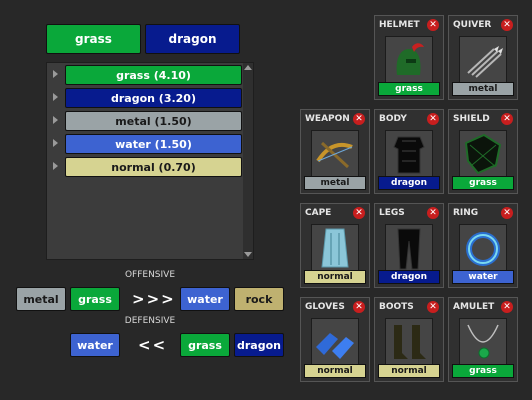  Describe the element at coordinates (95, 299) in the screenshot. I see `offensive-type-grass: grass` at that location.